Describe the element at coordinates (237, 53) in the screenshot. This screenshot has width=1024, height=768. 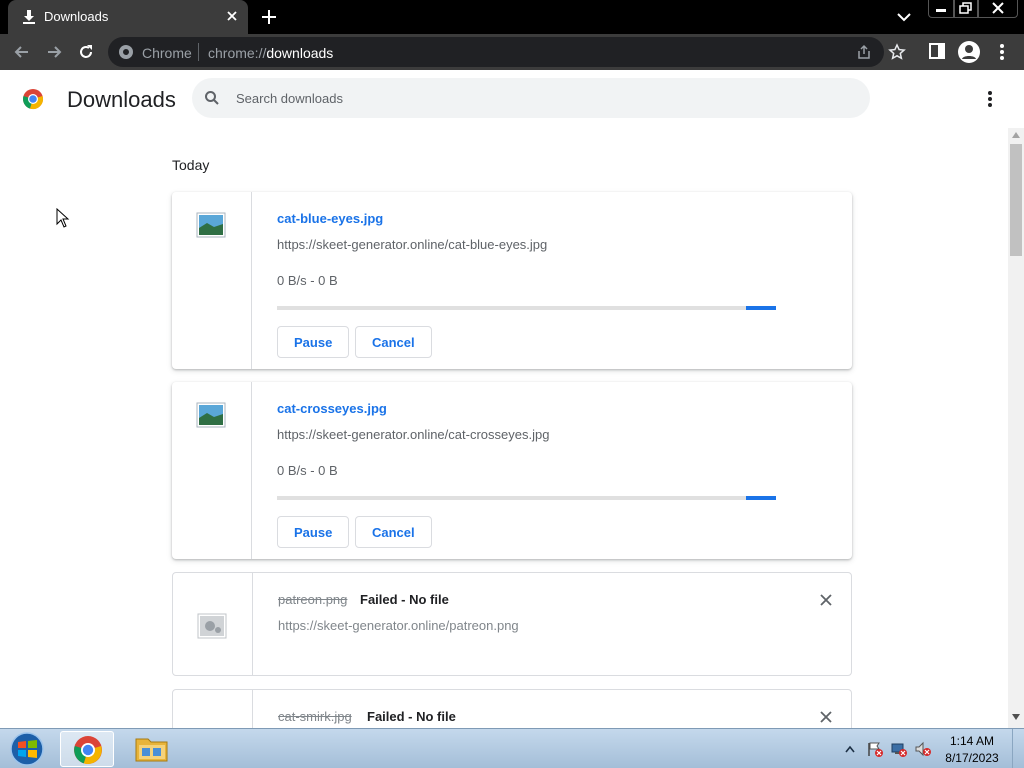
I see `url-scheme: chrome://` at that location.